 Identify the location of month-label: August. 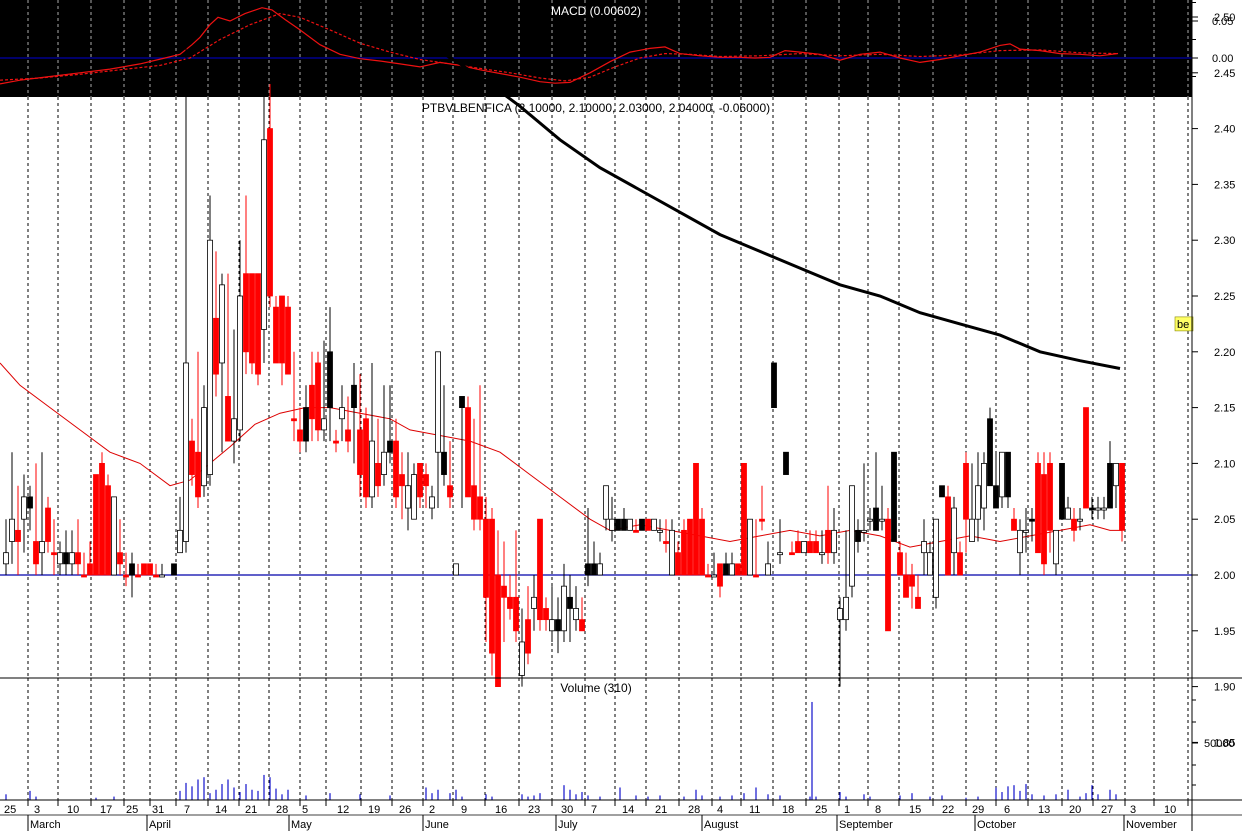
(721, 825).